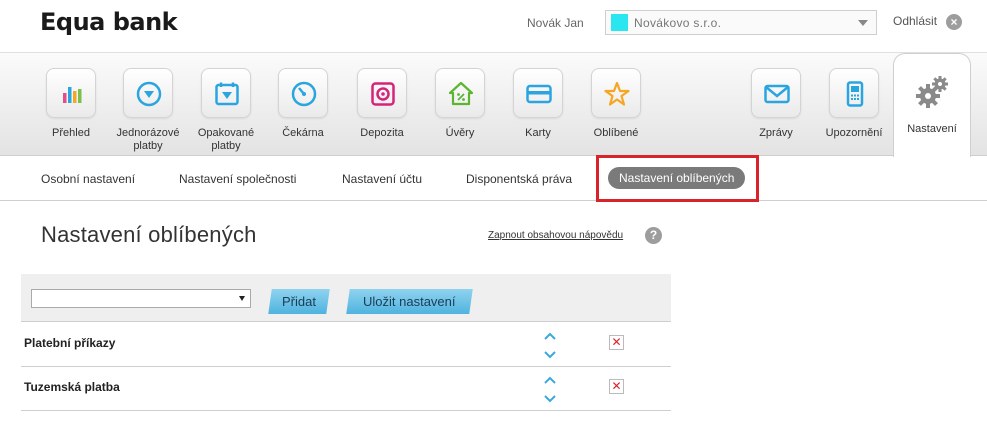 Image resolution: width=987 pixels, height=433 pixels. I want to click on nav-item-upozorneni: Upozornění, so click(854, 104).